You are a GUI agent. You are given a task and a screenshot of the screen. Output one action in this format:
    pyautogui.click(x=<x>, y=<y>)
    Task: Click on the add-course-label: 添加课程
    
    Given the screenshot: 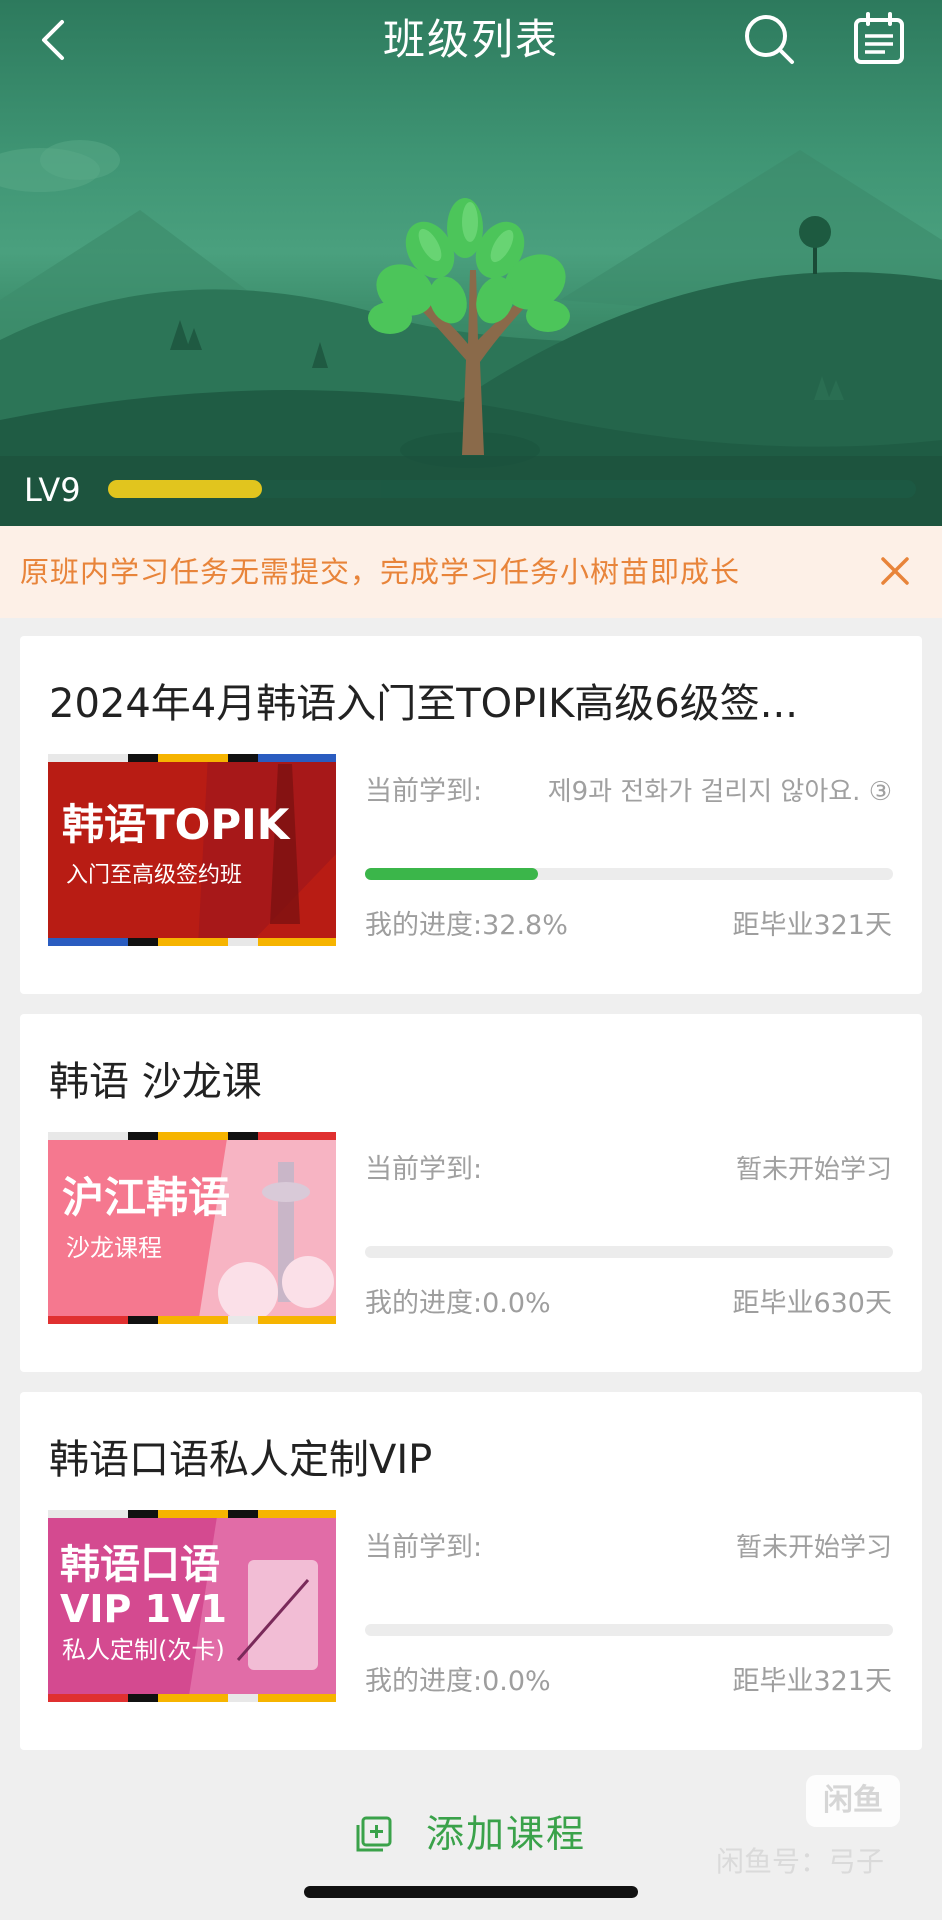 What is the action you would take?
    pyautogui.click(x=506, y=1834)
    